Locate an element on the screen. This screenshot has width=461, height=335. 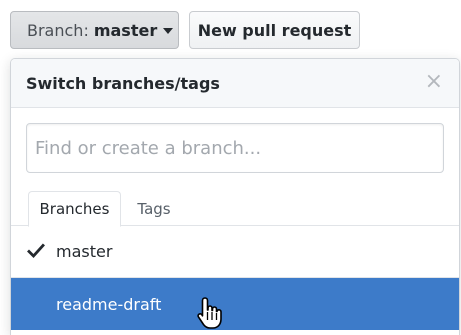
branch-filter-input is located at coordinates (235, 148).